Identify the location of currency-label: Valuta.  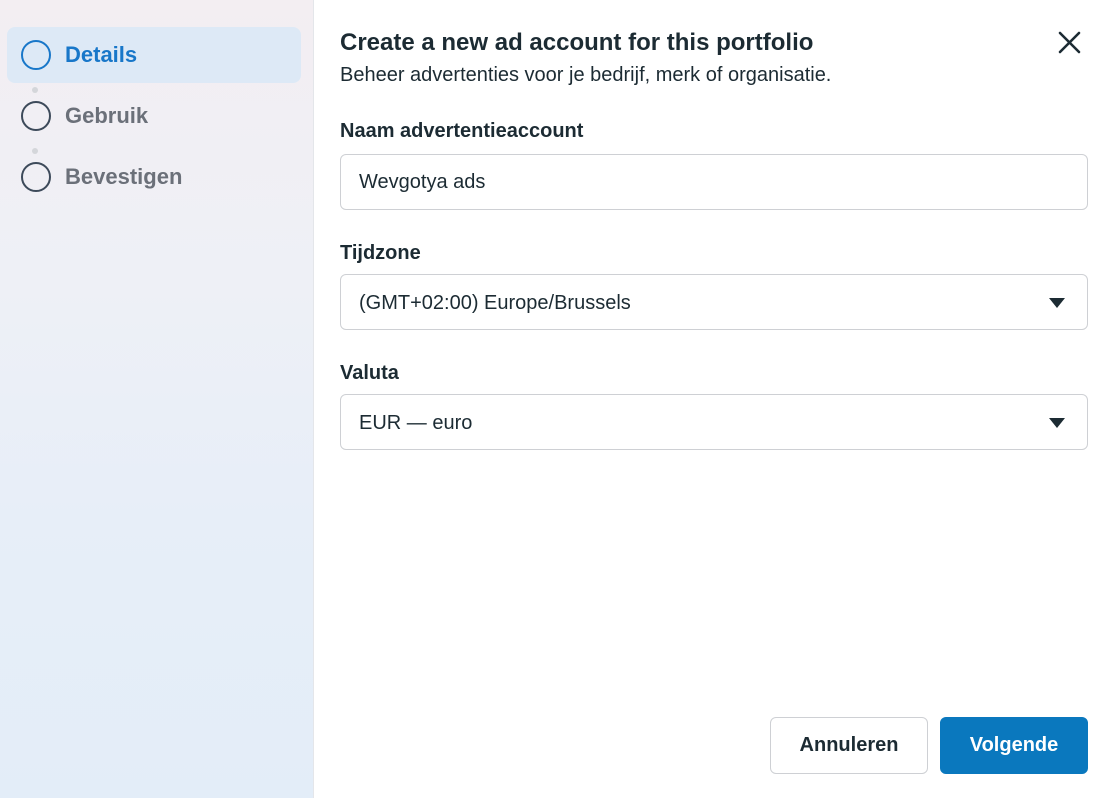
(369, 373).